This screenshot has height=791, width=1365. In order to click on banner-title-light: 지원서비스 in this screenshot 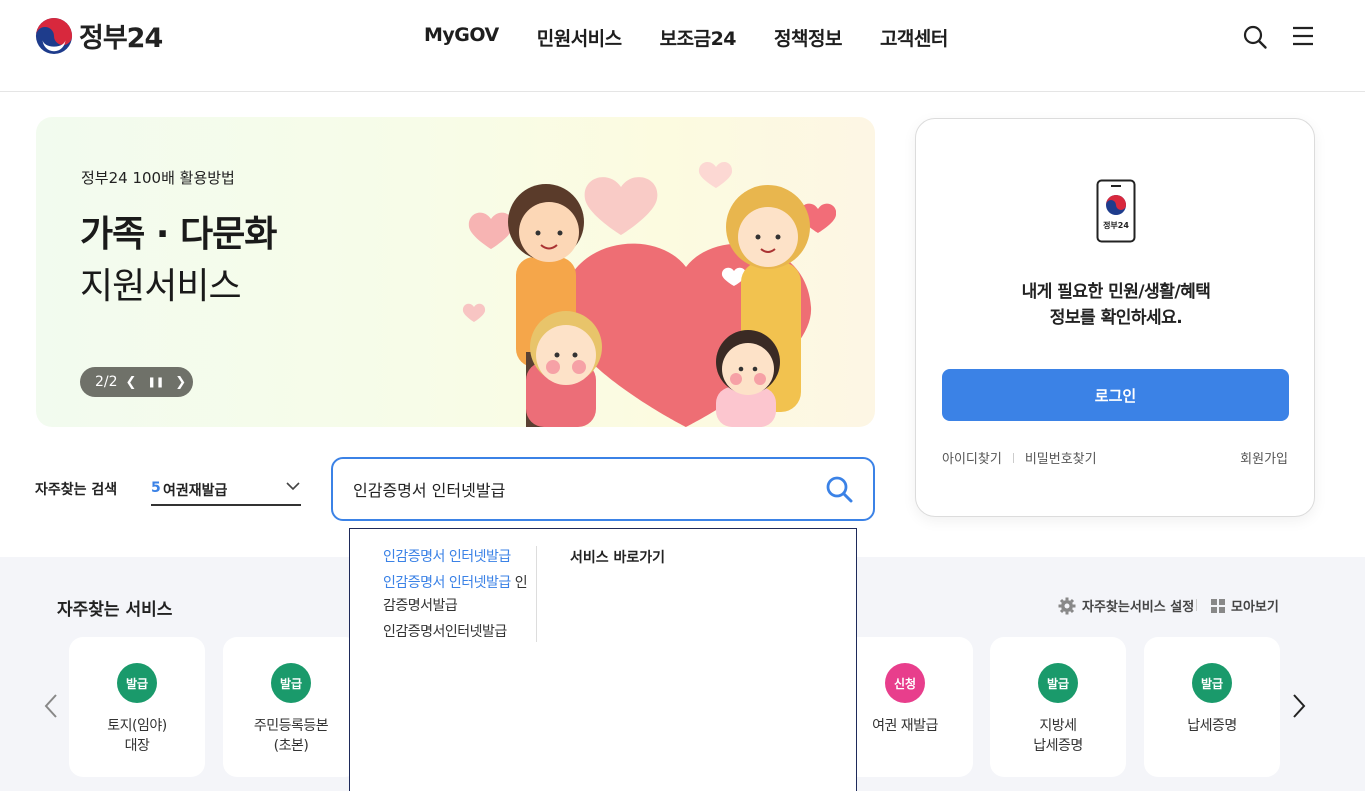, I will do `click(161, 286)`.